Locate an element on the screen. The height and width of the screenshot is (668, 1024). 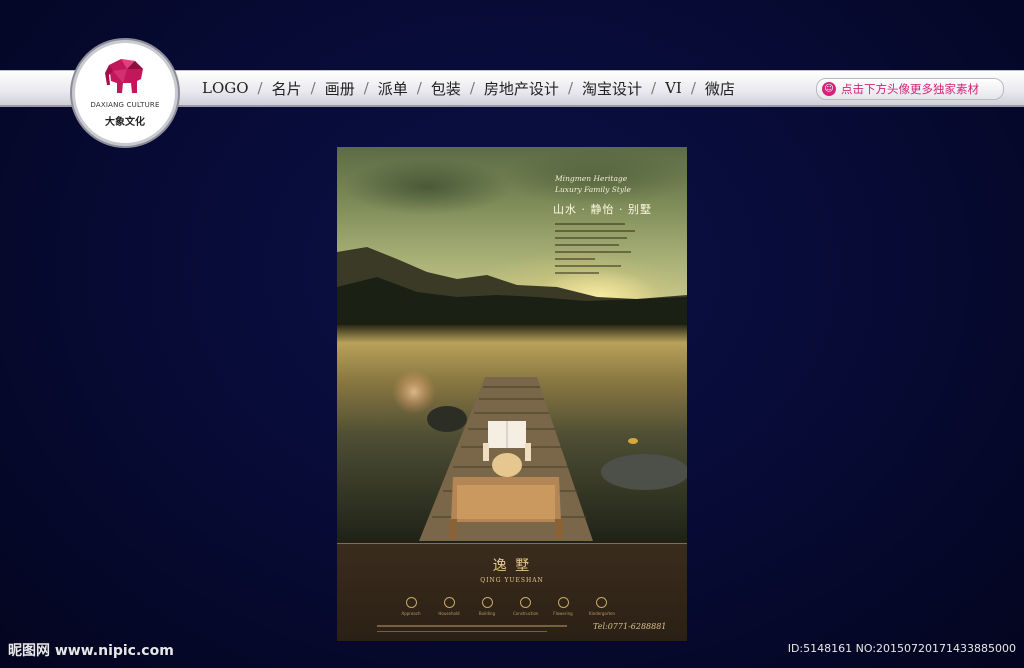
logo-brand-cn: 大象文化 is located at coordinates (125, 122).